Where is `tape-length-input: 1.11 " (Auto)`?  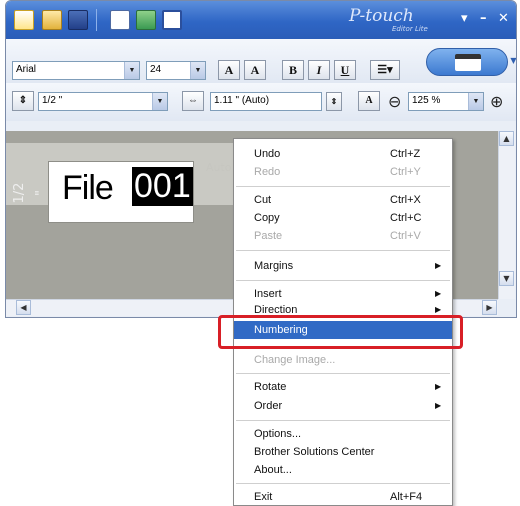
tape-length-input: 1.11 " (Auto) is located at coordinates (266, 101).